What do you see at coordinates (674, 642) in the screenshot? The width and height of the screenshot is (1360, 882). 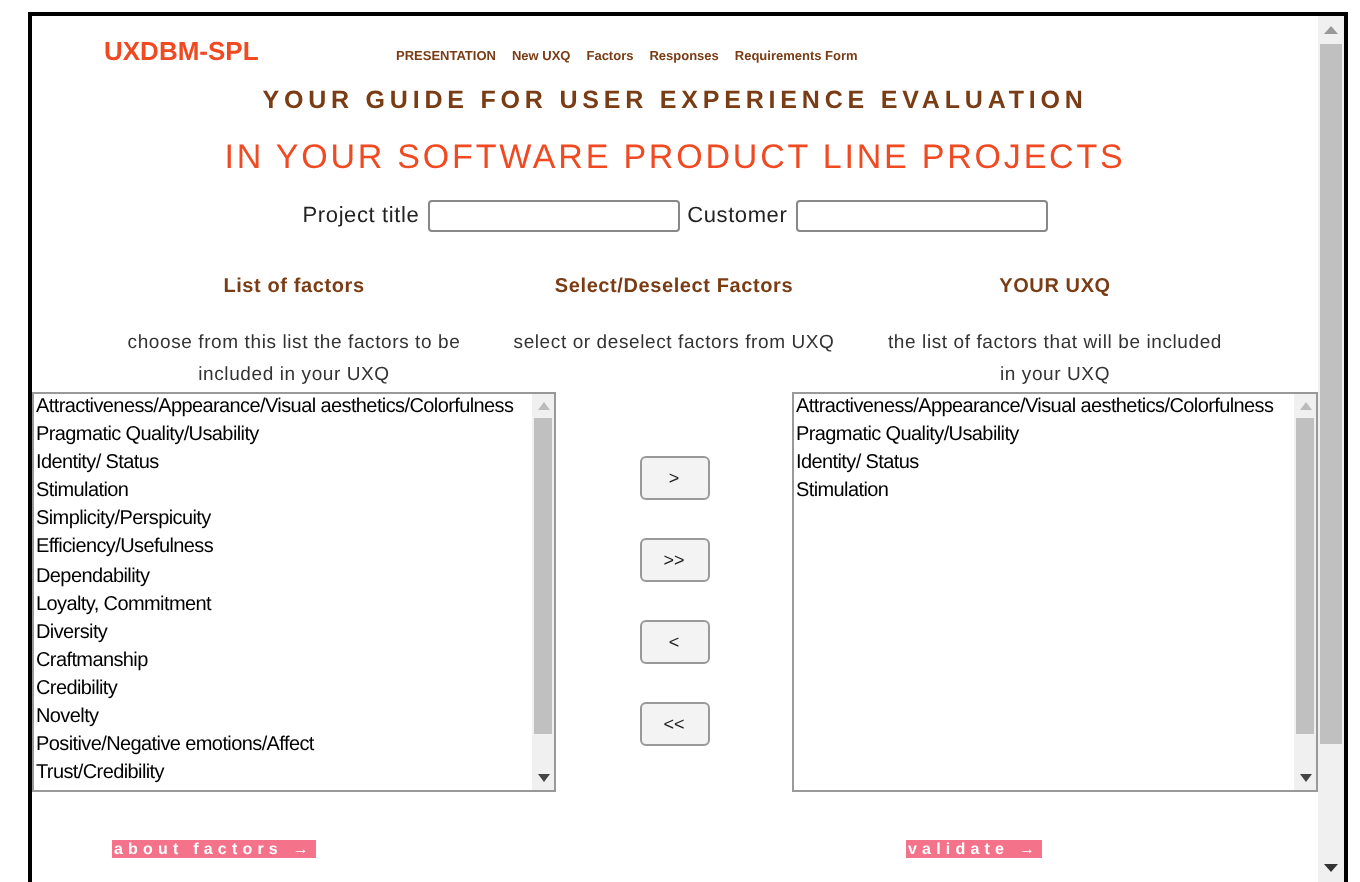 I see `move-button: <` at bounding box center [674, 642].